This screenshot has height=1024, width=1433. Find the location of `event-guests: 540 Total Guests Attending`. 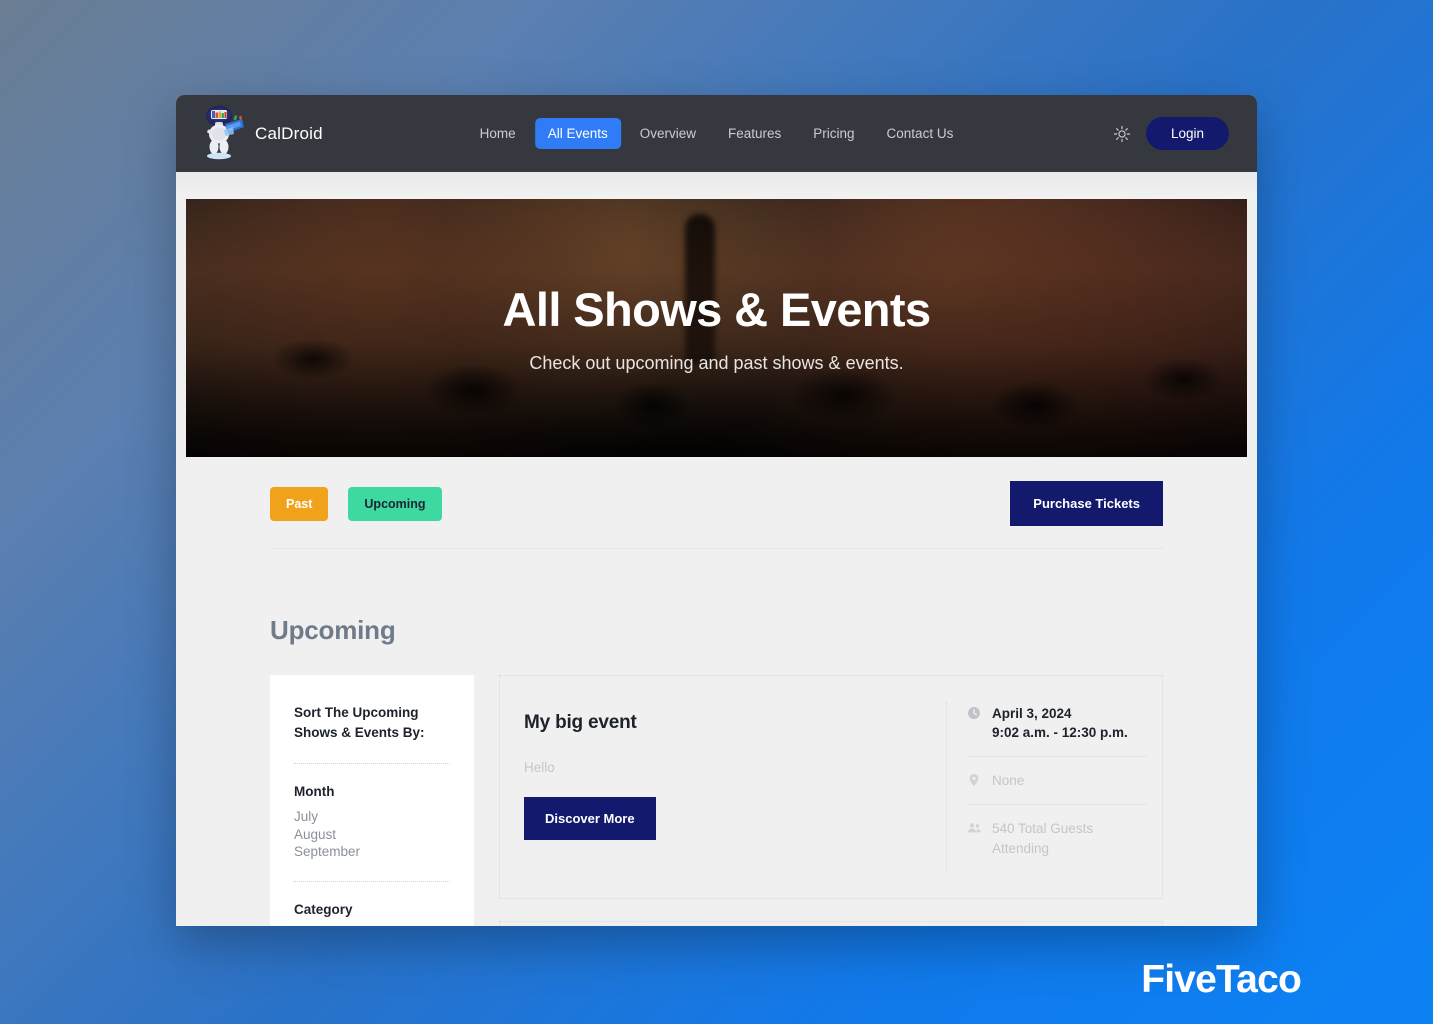

event-guests: 540 Total Guests Attending is located at coordinates (1043, 838).